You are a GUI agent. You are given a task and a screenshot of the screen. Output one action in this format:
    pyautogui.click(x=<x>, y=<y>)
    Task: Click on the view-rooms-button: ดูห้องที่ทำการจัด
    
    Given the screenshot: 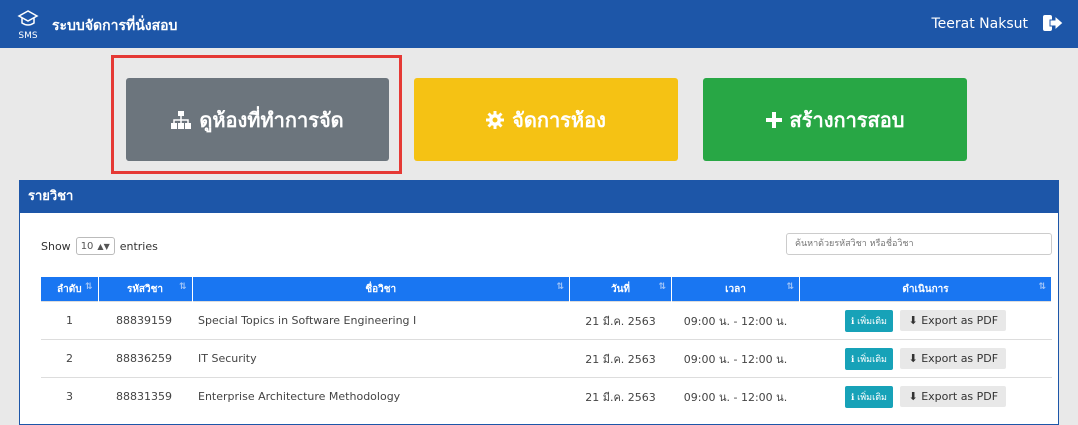 What is the action you would take?
    pyautogui.click(x=257, y=119)
    